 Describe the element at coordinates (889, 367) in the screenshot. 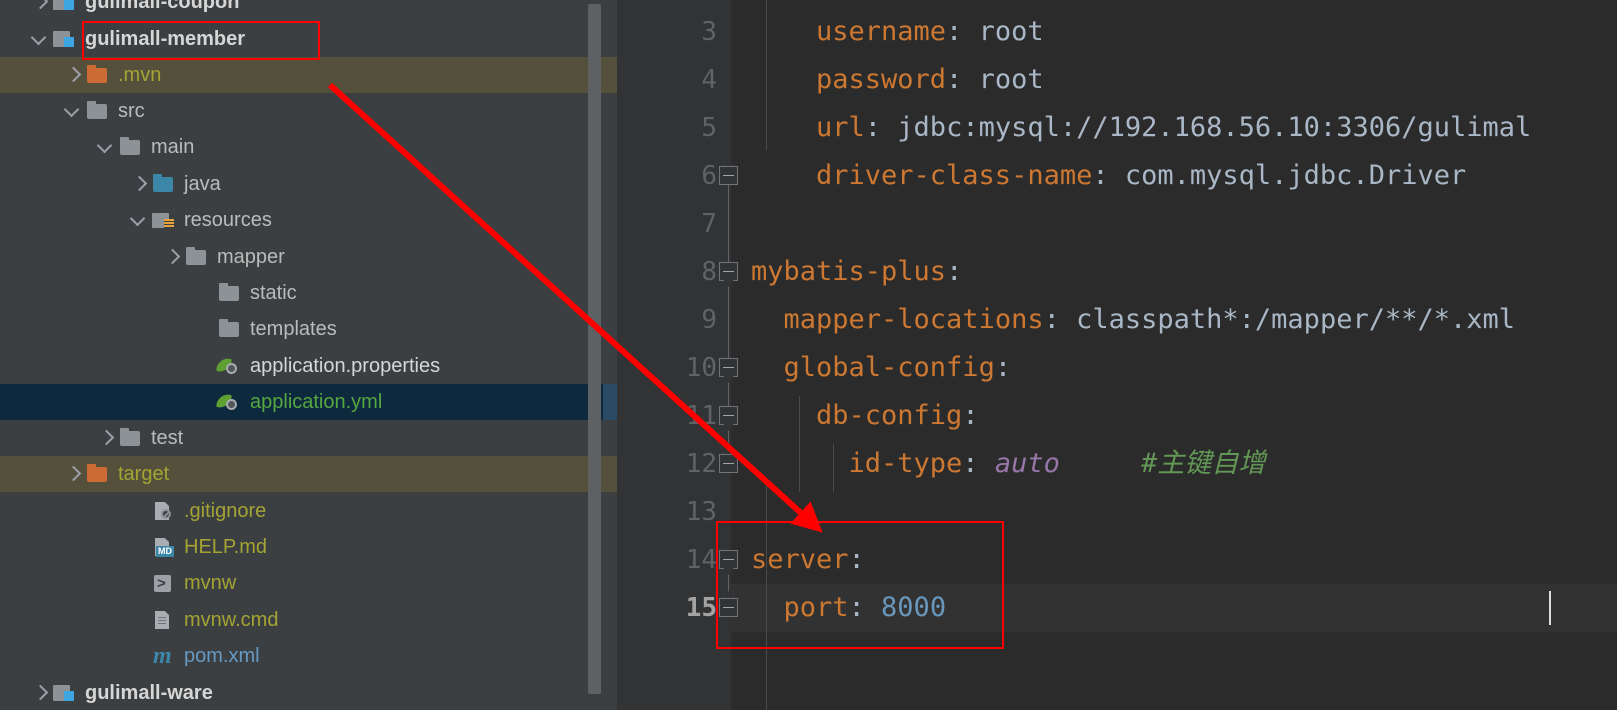

I see `code-token: global-config` at that location.